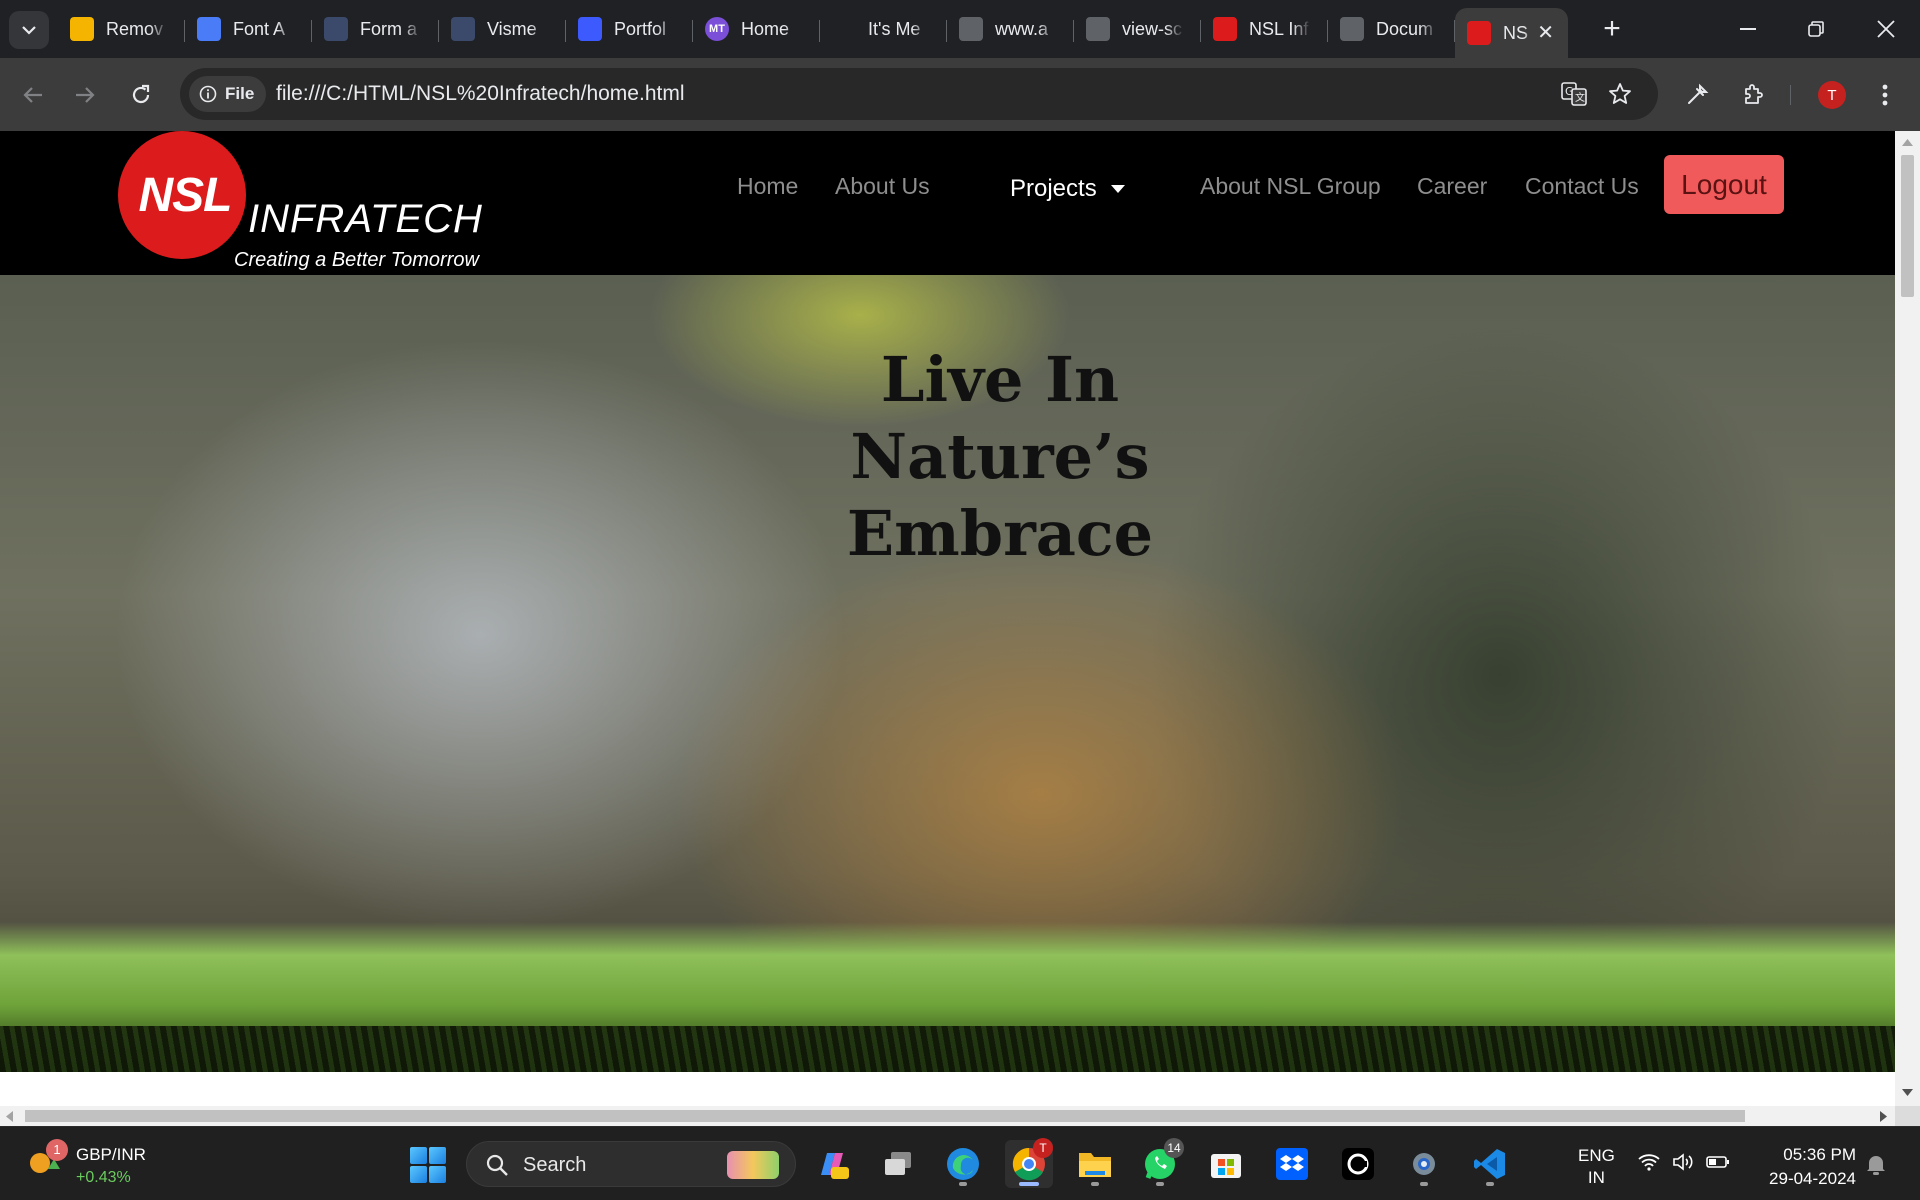  What do you see at coordinates (1886, 29) in the screenshot?
I see `close-window-button` at bounding box center [1886, 29].